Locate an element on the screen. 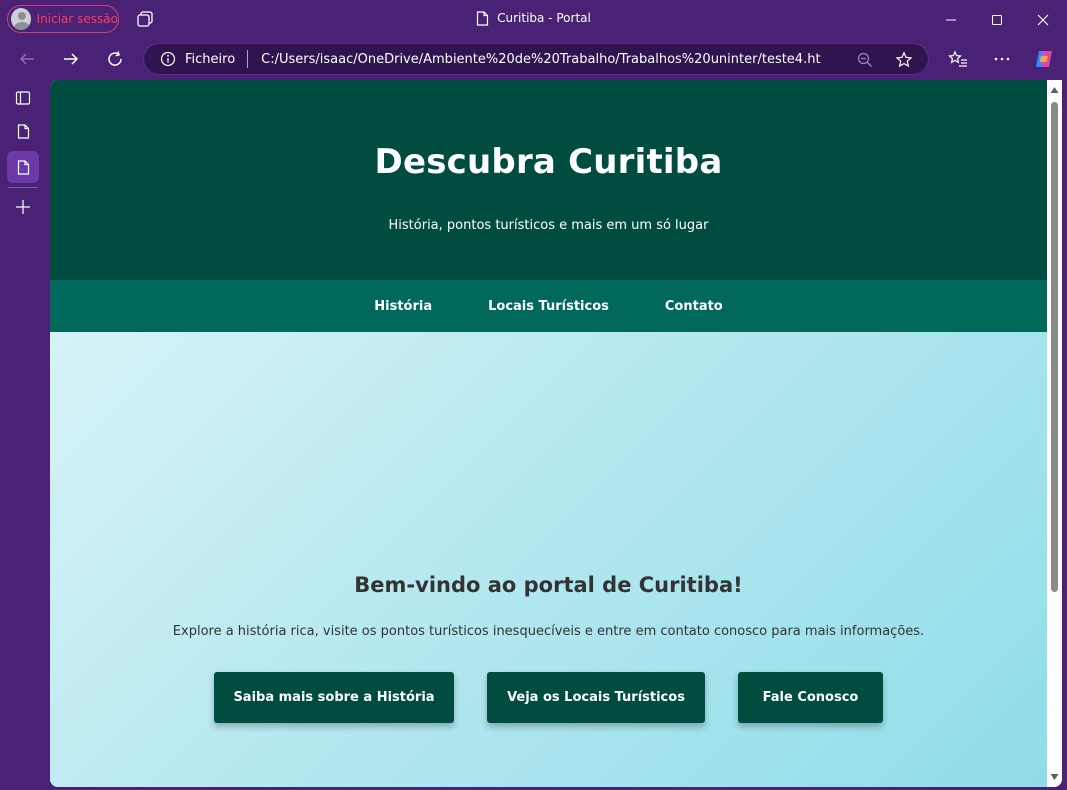  scroll-down-arrow-icon is located at coordinates (1054, 777).